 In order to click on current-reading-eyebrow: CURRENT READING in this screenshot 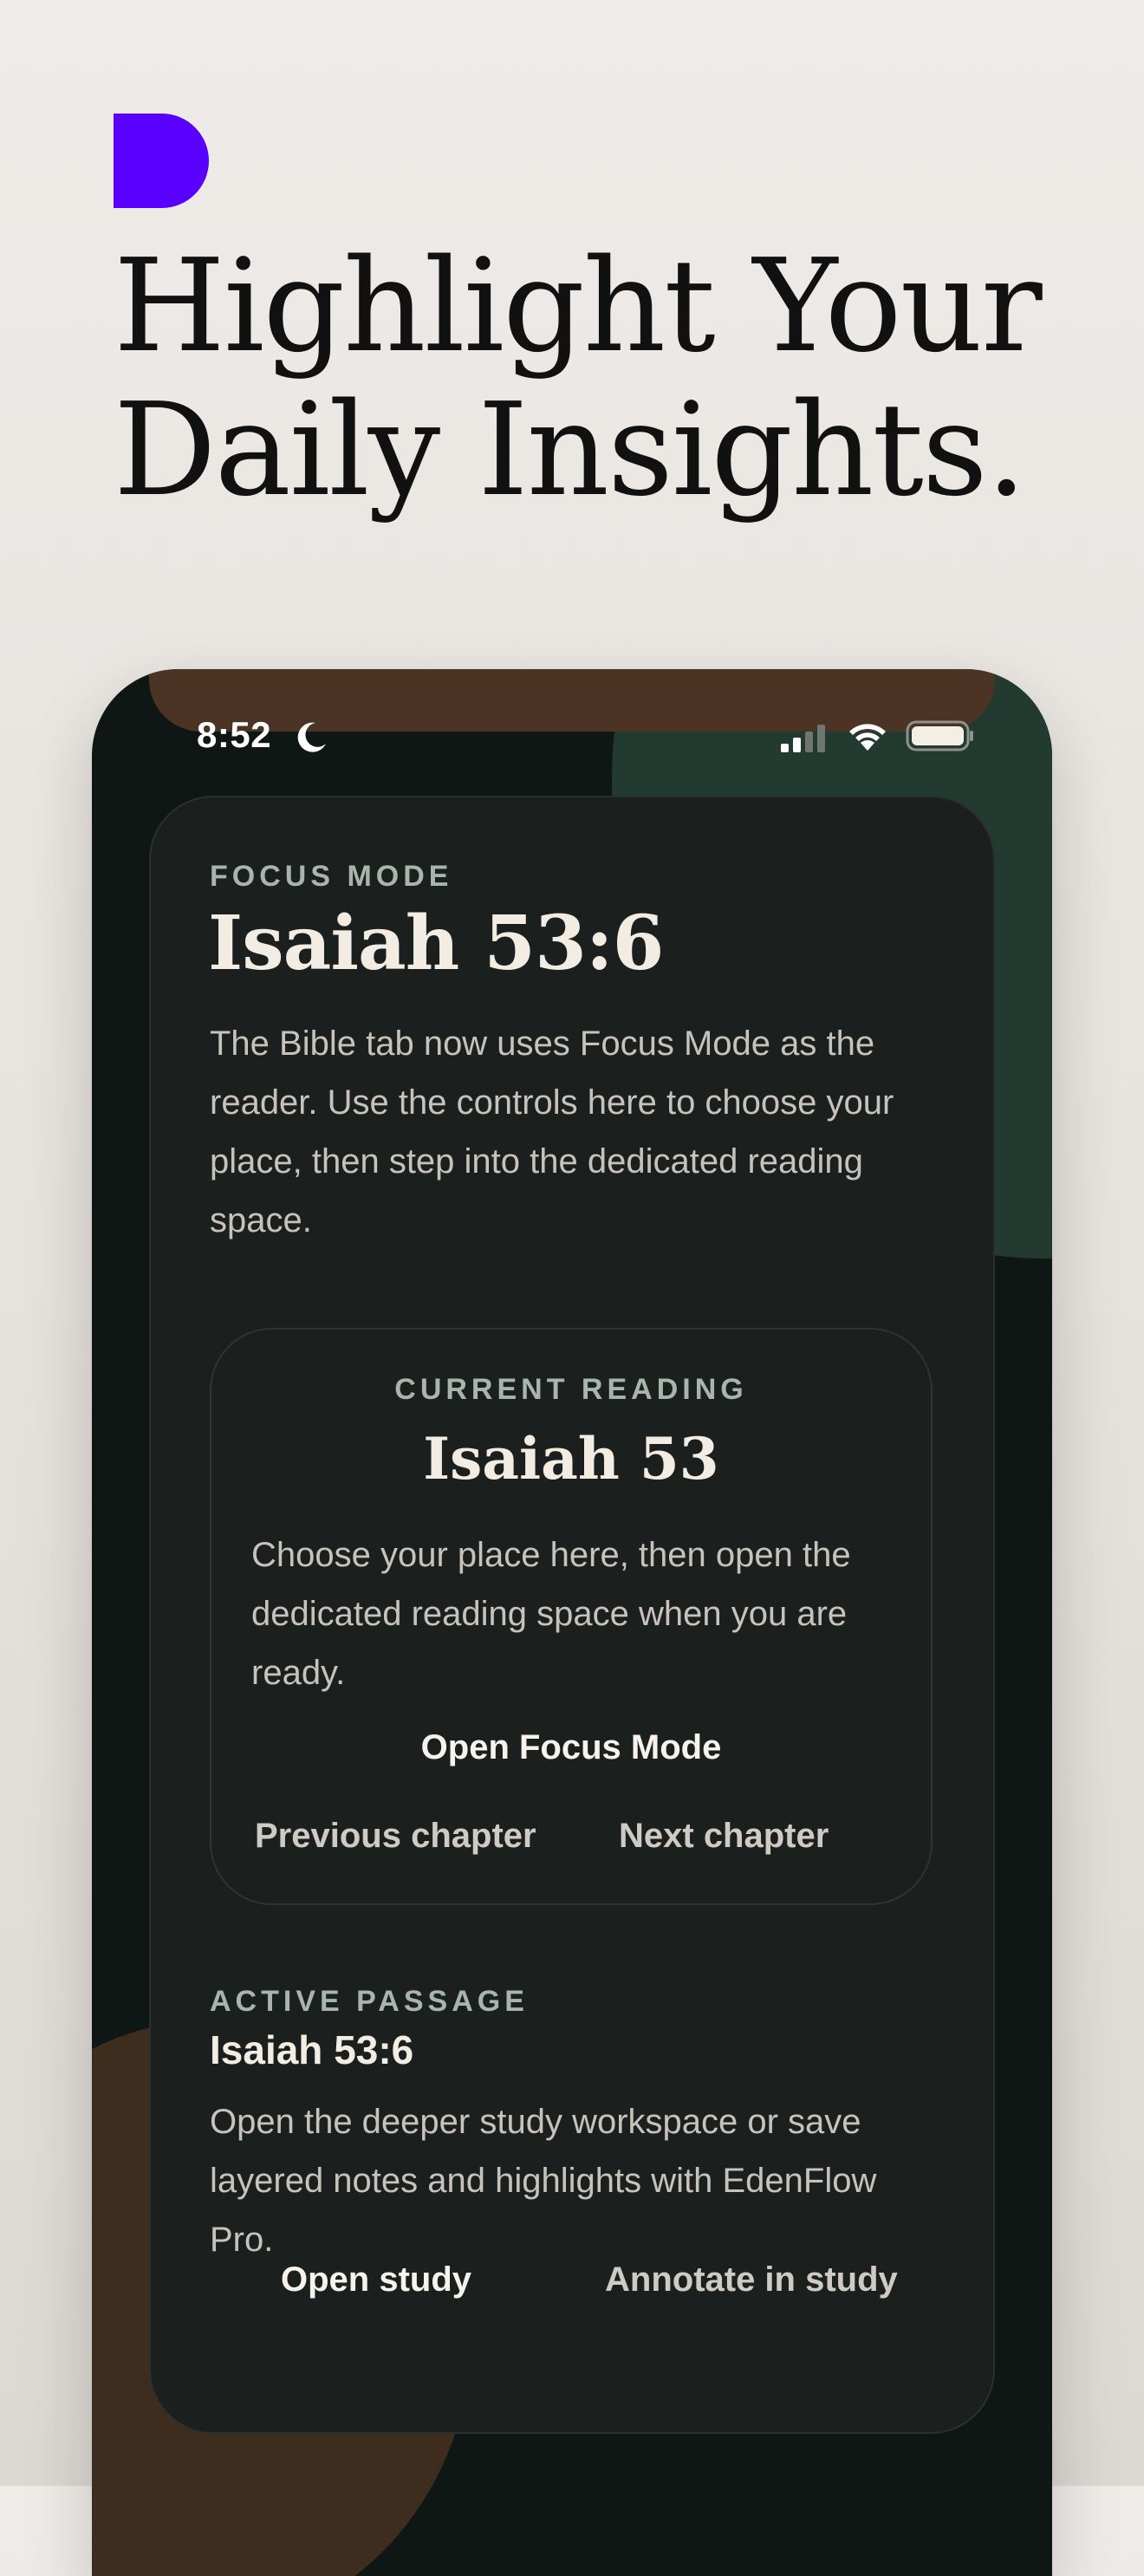, I will do `click(571, 1389)`.